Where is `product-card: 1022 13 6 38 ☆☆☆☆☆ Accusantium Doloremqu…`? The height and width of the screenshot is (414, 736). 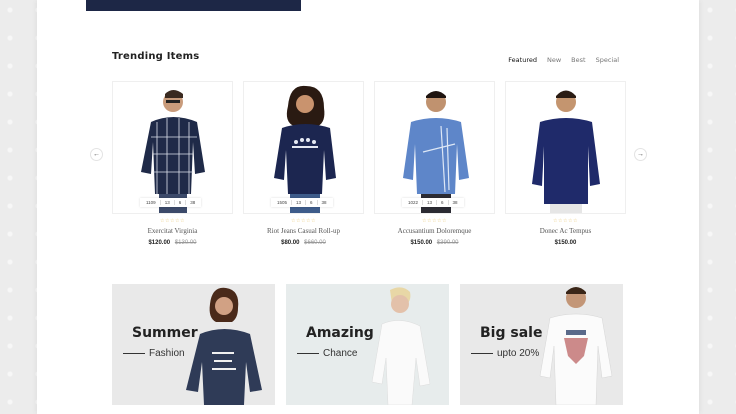 product-card: 1022 13 6 38 ☆☆☆☆☆ Accusantium Doloremqu… is located at coordinates (434, 163).